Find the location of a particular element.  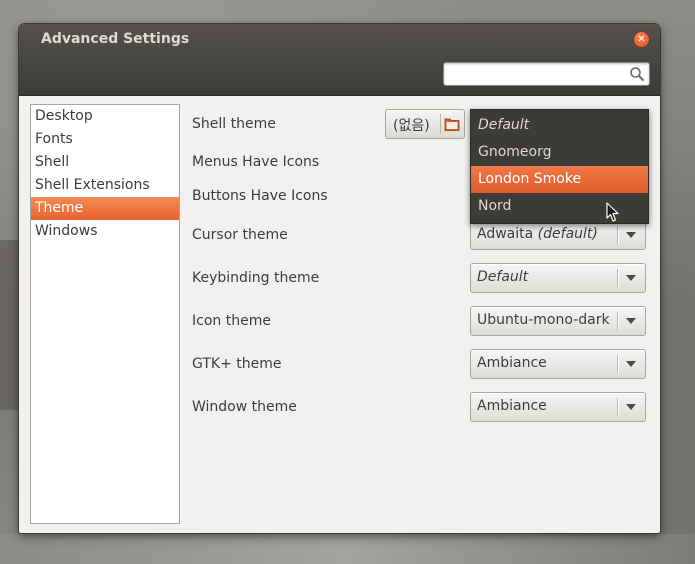

search-input is located at coordinates (536, 73).